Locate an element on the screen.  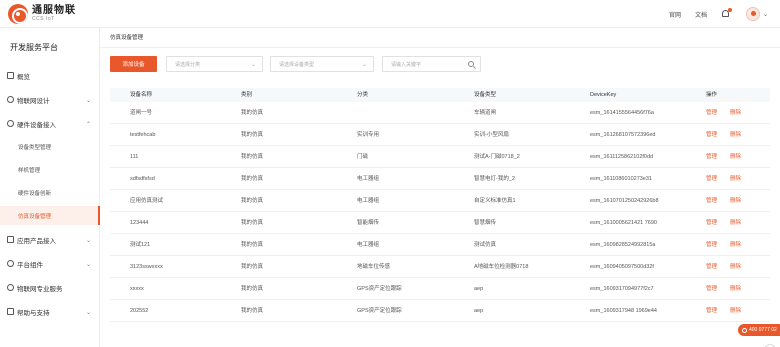
cell-device-type: A地磁车位检测器0718 is located at coordinates (501, 267).